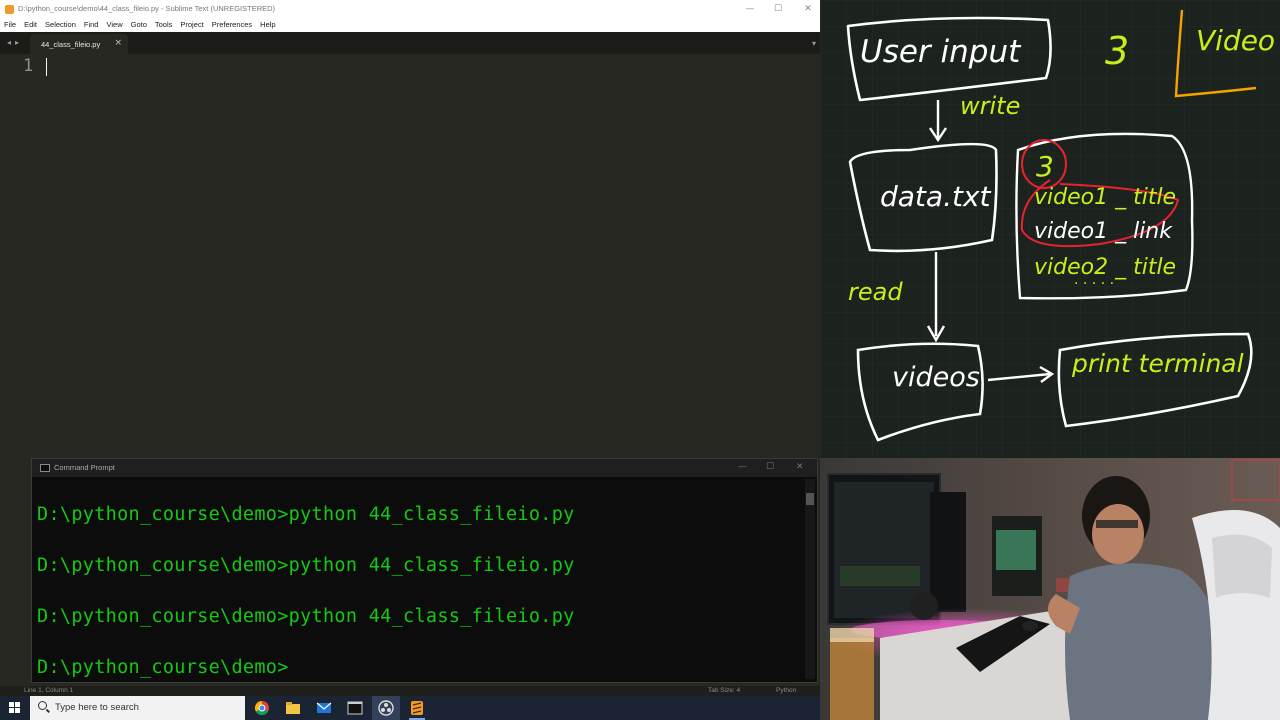  What do you see at coordinates (60, 25) in the screenshot?
I see `menu-selection: Selection` at bounding box center [60, 25].